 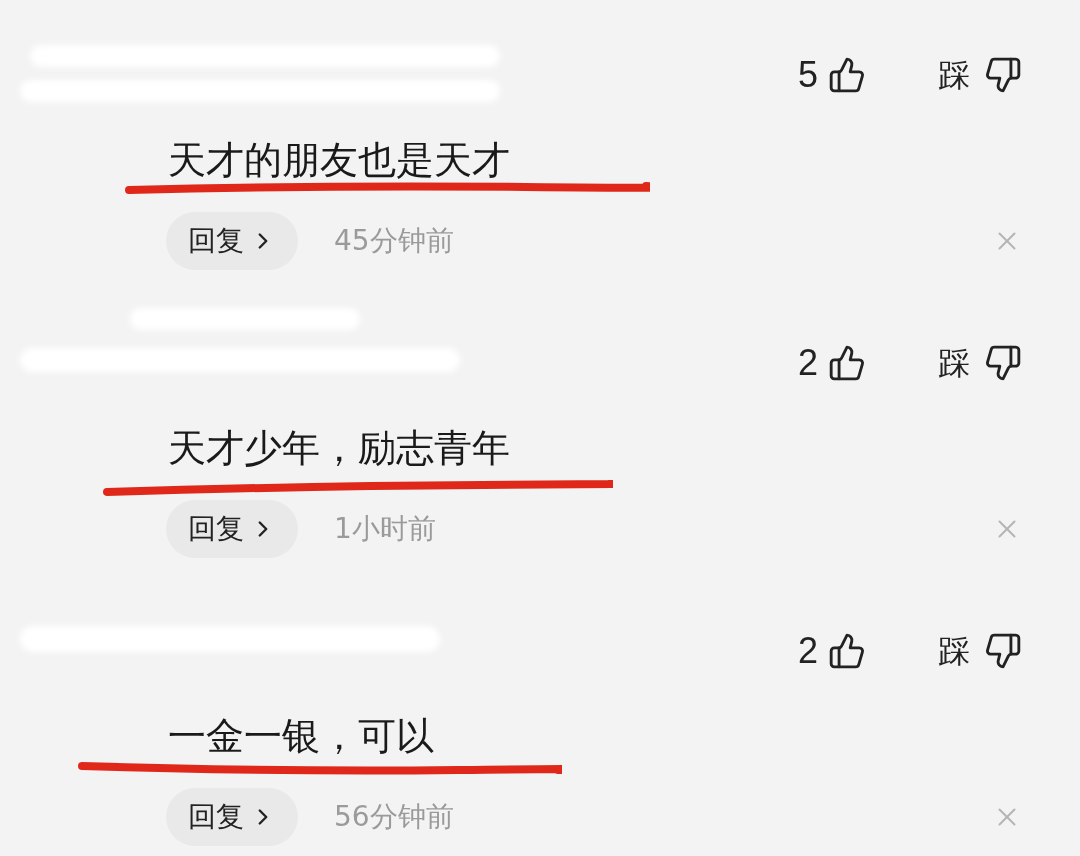 What do you see at coordinates (385, 529) in the screenshot?
I see `timestamp: 1小时前` at bounding box center [385, 529].